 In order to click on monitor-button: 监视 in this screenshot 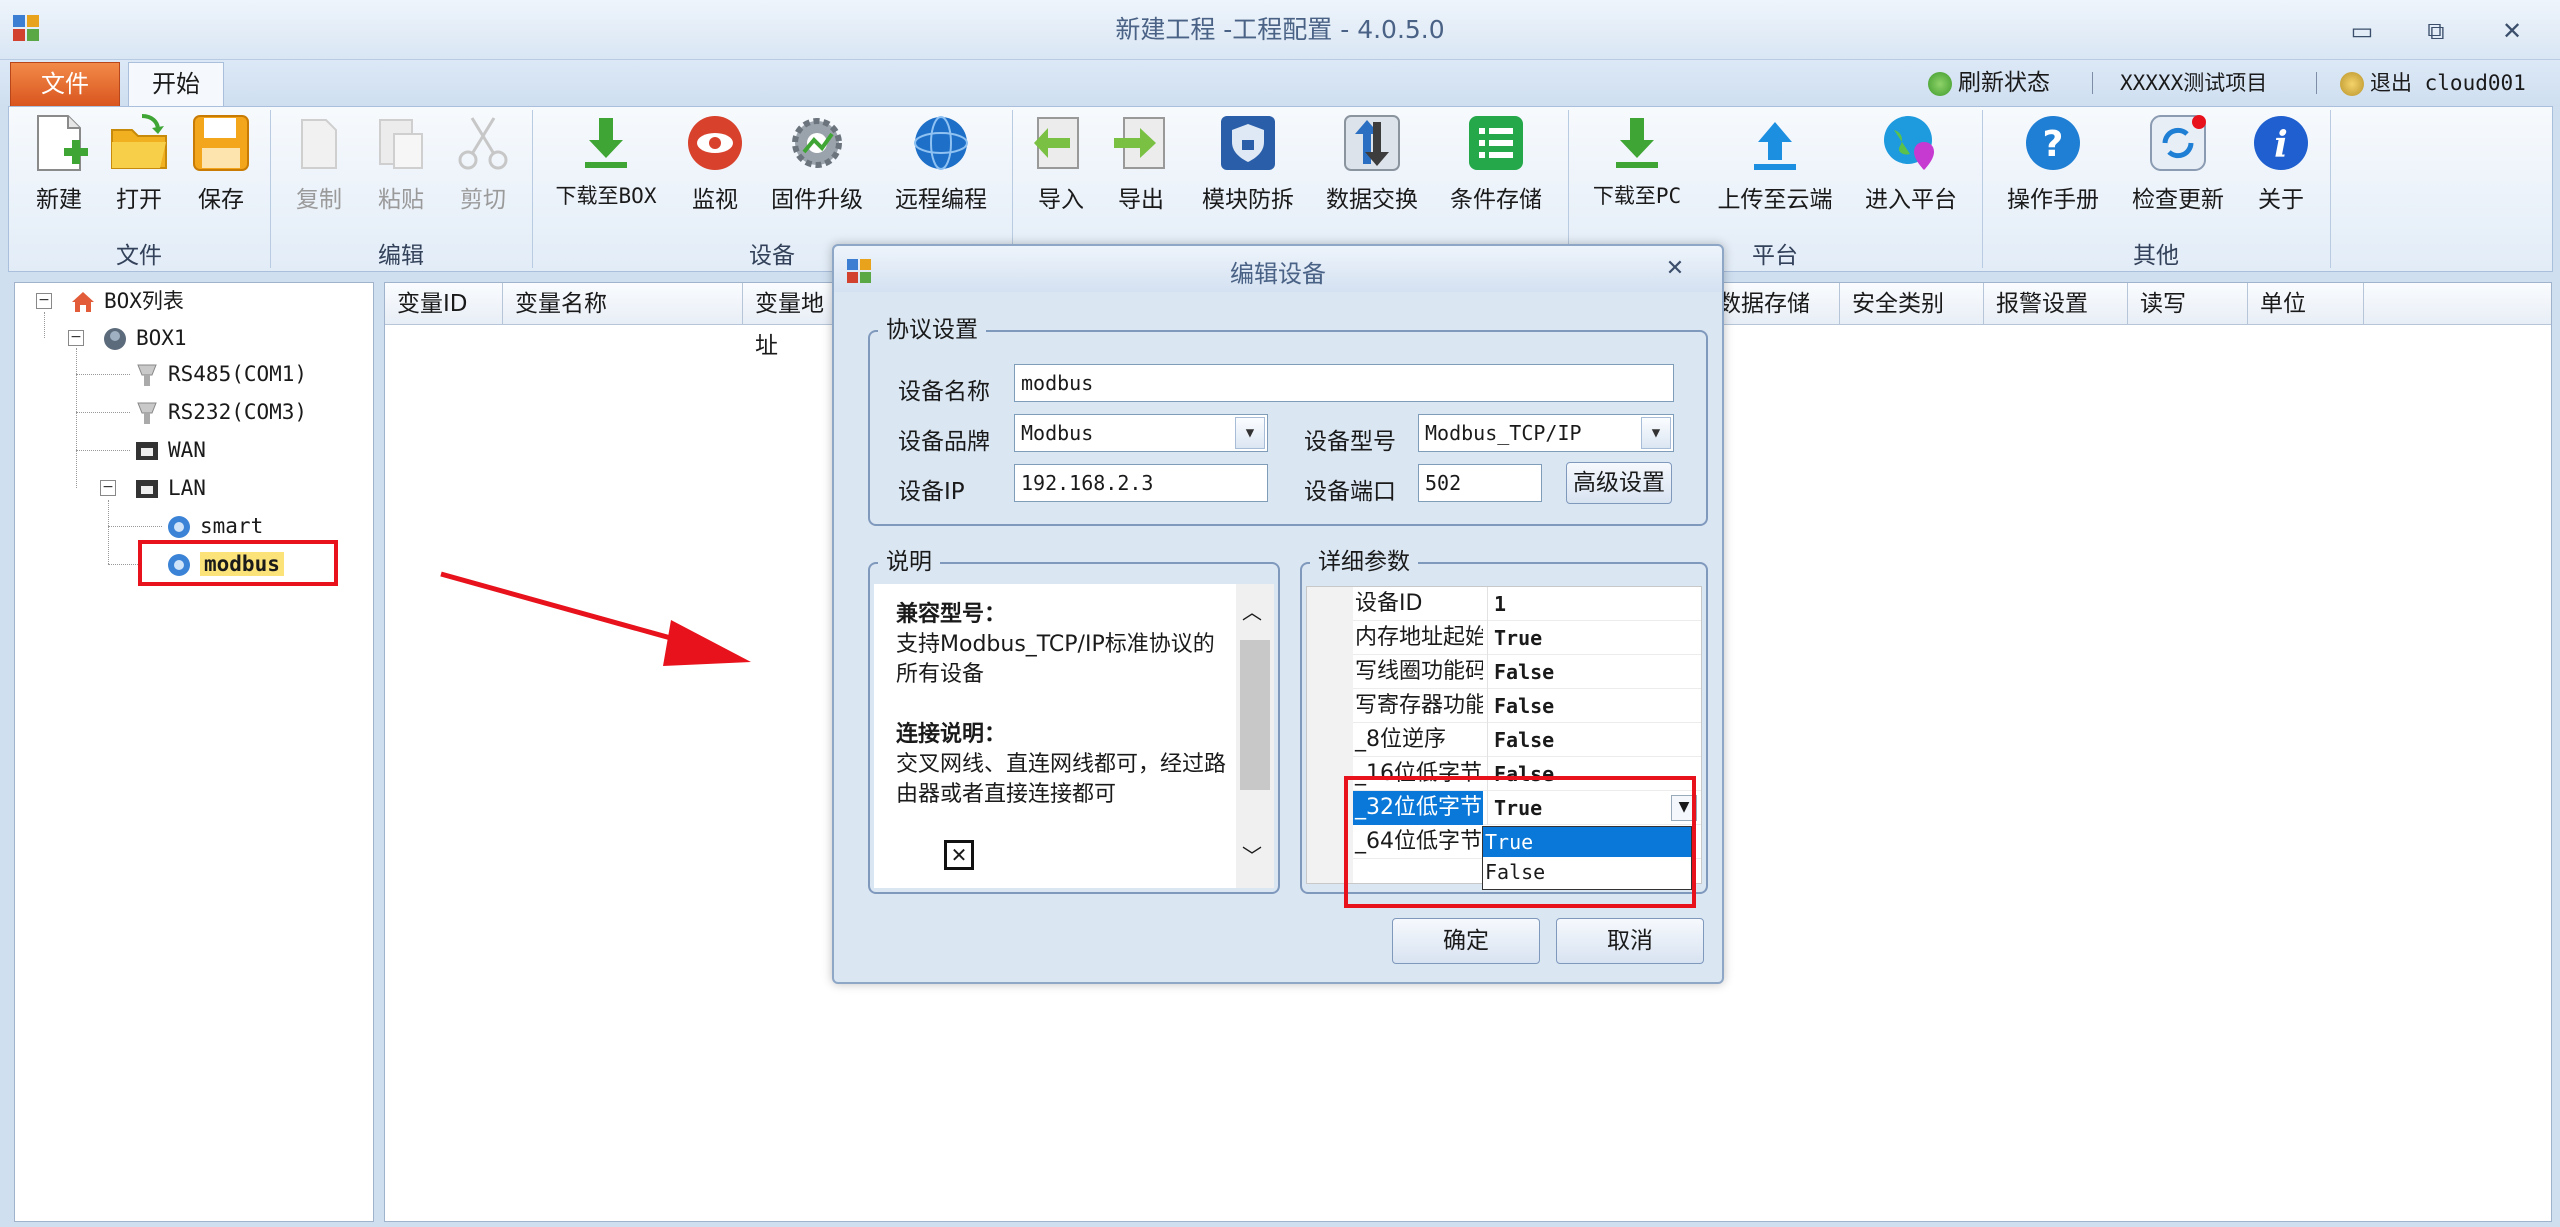, I will do `click(715, 163)`.